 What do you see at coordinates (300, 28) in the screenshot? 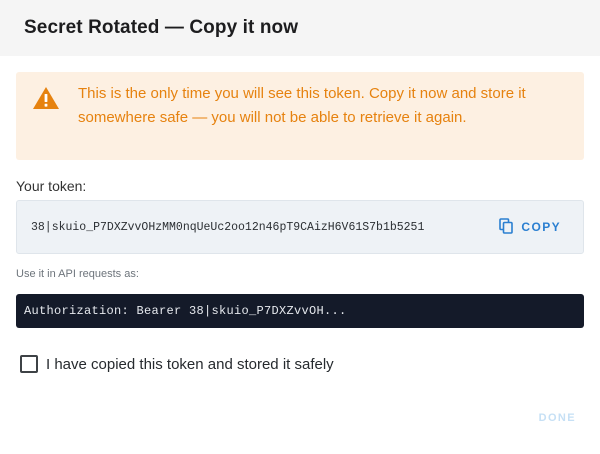
I see `dialog-header: Secret Rotated — Copy it now` at bounding box center [300, 28].